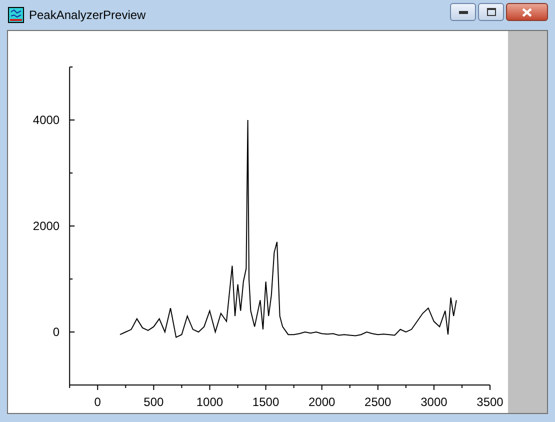 The height and width of the screenshot is (422, 555). Describe the element at coordinates (56, 332) in the screenshot. I see `y-tick-label: 0` at that location.